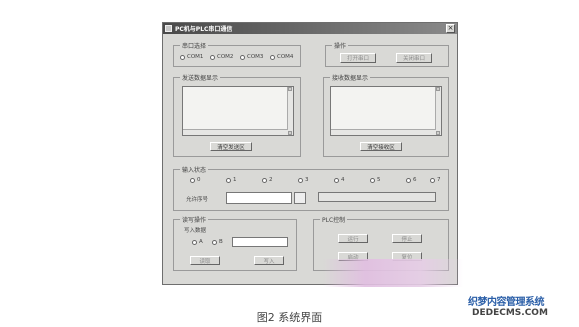  I want to click on seq-label: 允许序号, so click(197, 200).